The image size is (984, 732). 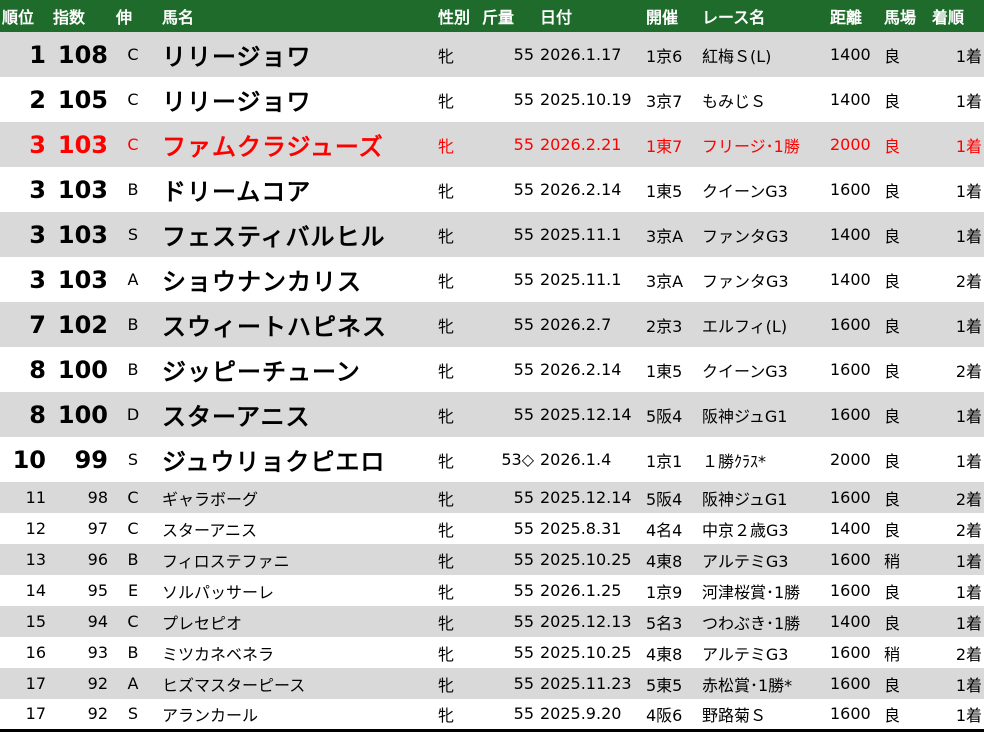 I want to click on venue-cell: 4東8, so click(x=664, y=654).